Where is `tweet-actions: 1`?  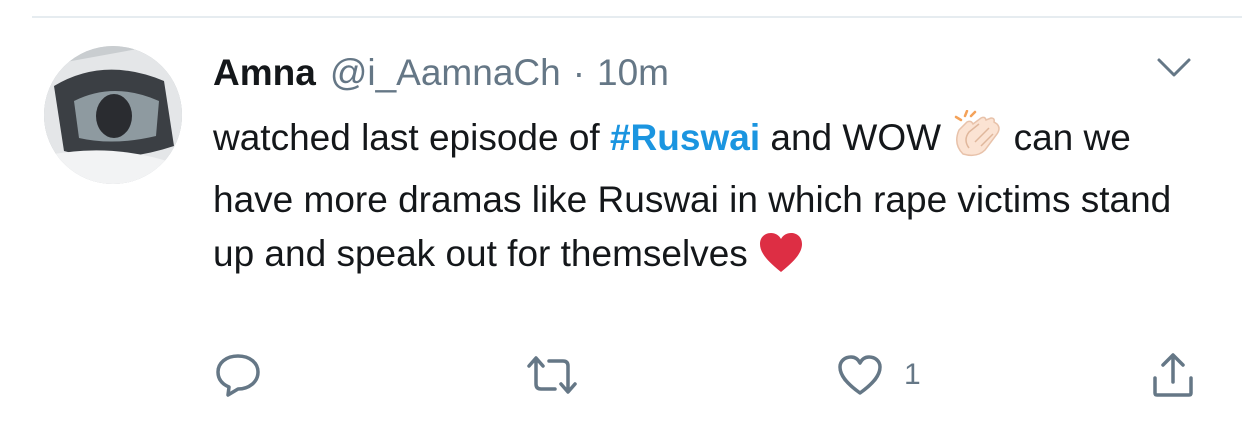 tweet-actions: 1 is located at coordinates (621, 377).